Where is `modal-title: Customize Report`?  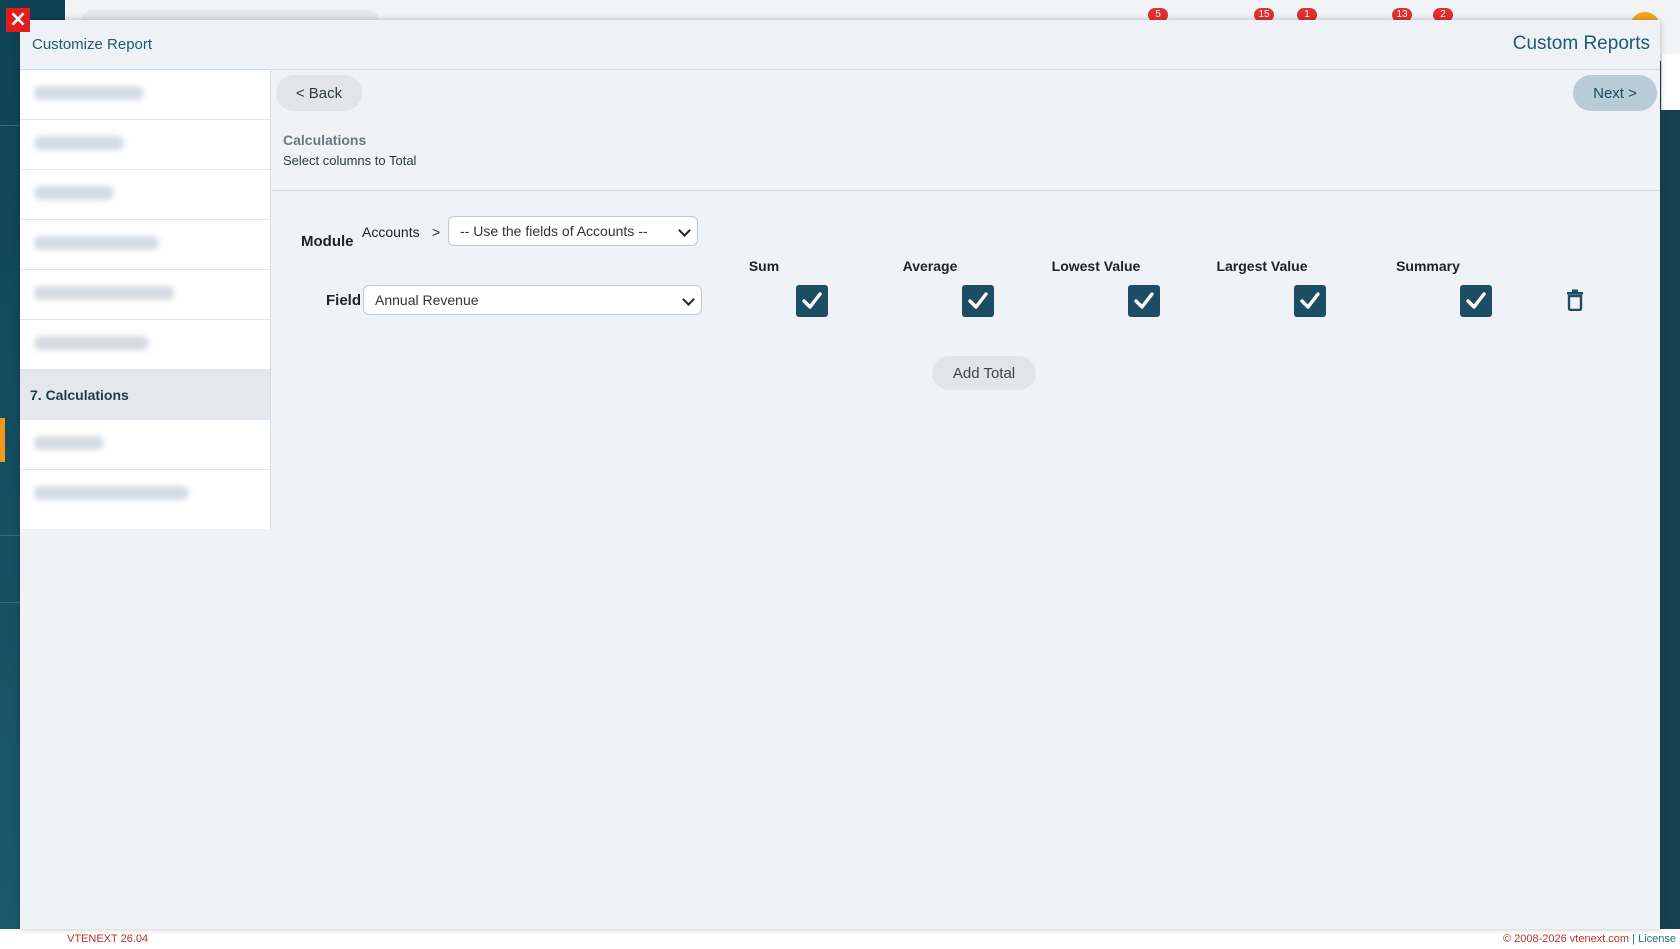 modal-title: Customize Report is located at coordinates (92, 44).